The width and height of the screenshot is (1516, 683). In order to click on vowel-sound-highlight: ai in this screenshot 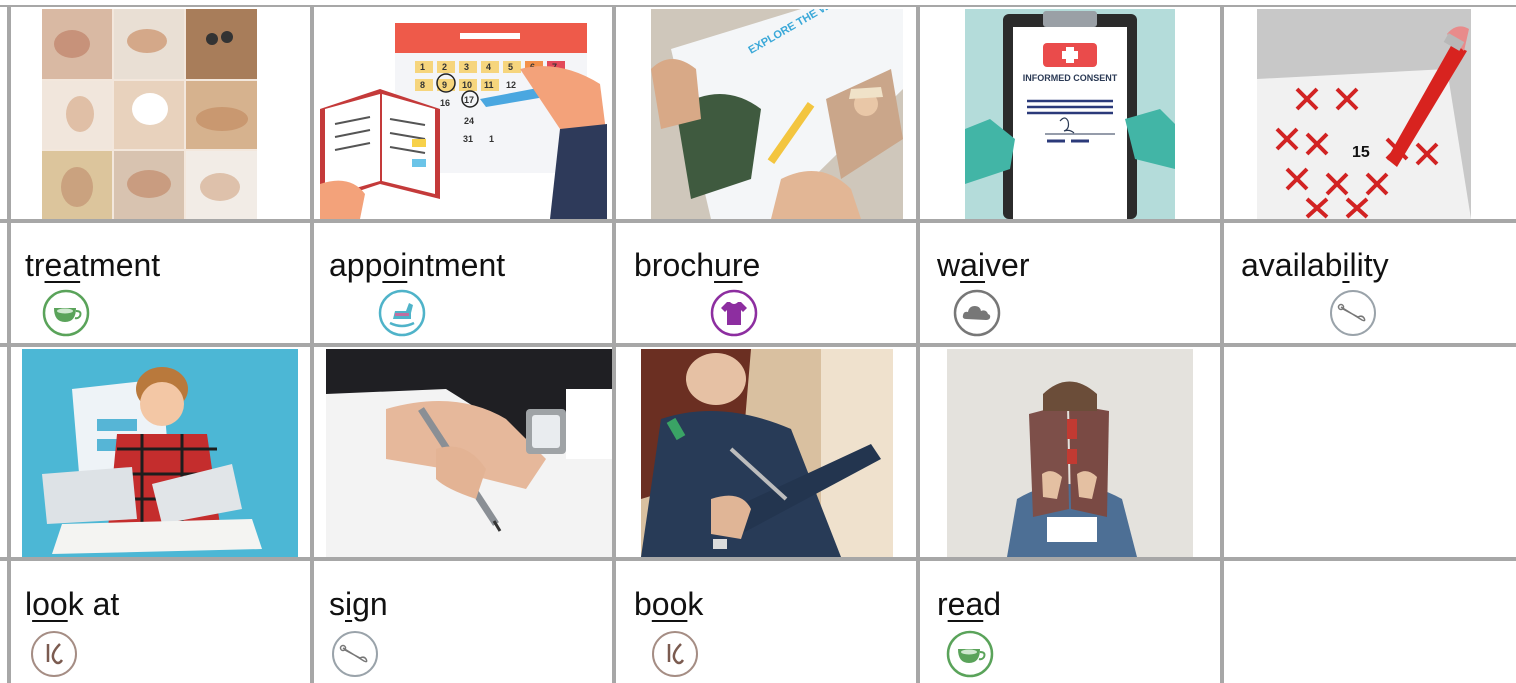, I will do `click(973, 265)`.